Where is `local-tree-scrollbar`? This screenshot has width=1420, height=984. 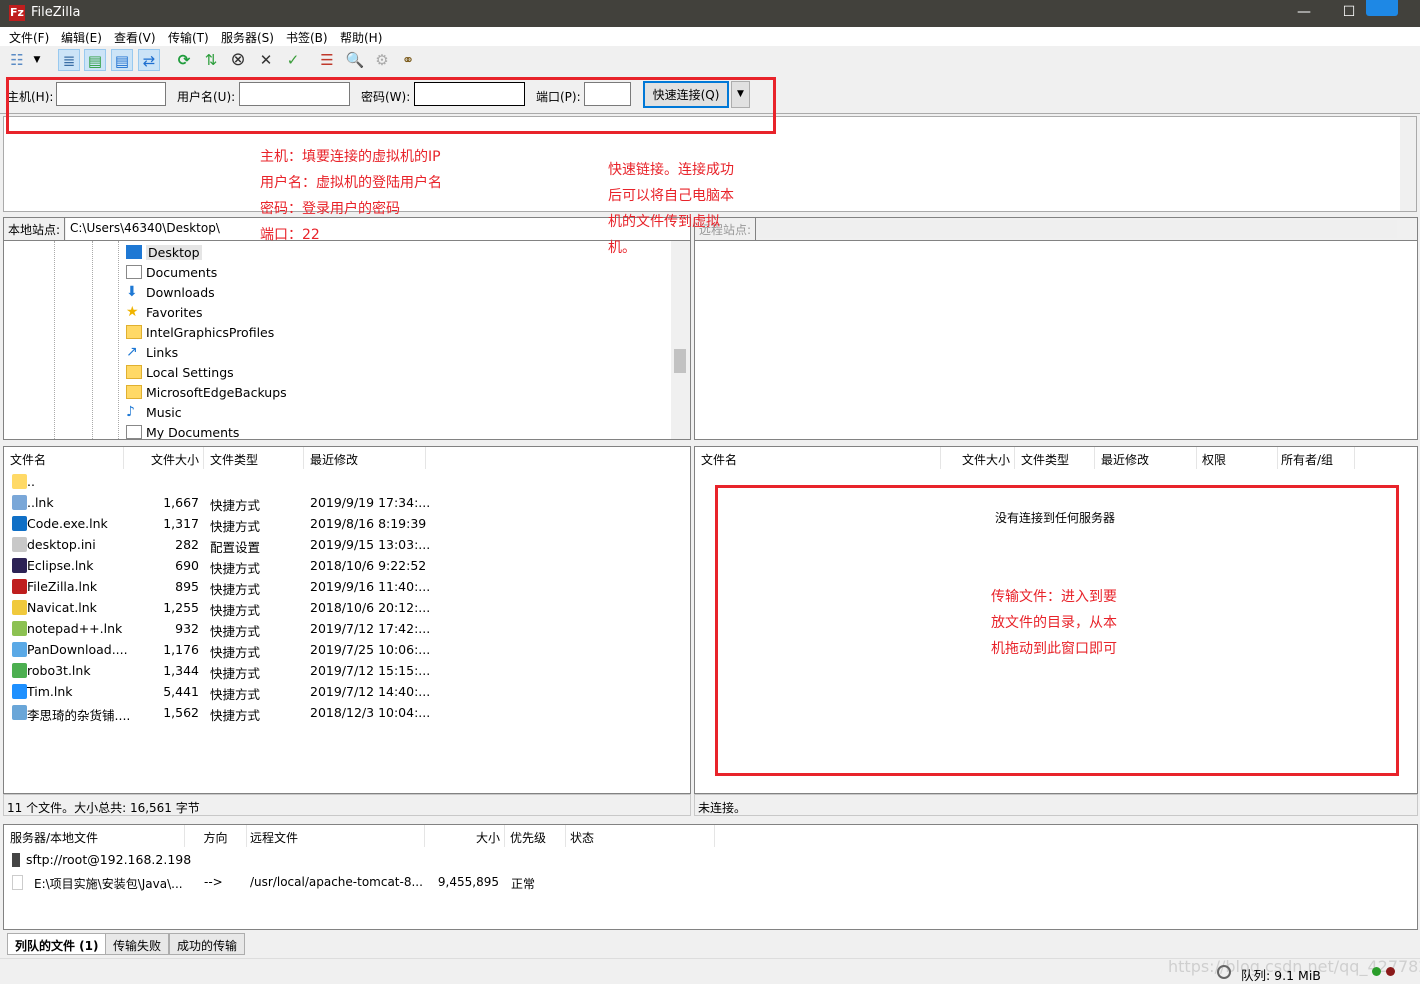
local-tree-scrollbar is located at coordinates (680, 340).